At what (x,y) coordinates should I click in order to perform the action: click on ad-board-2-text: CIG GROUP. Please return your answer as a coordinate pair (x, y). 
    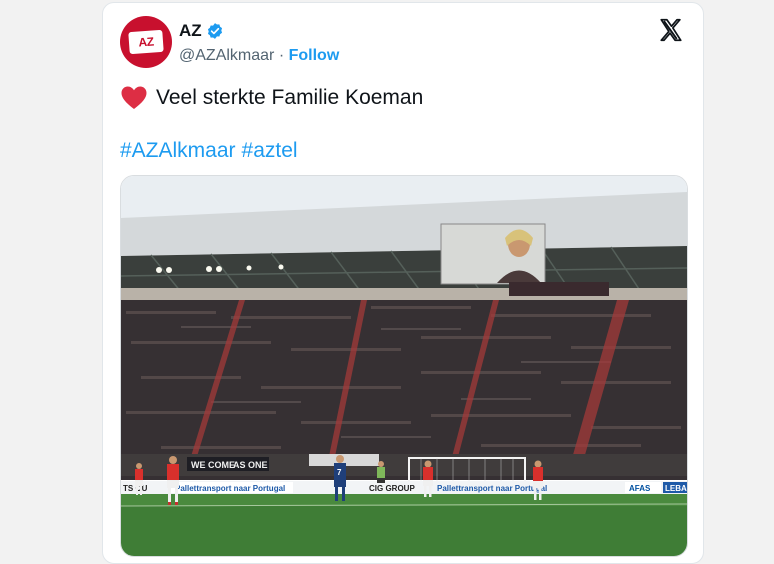
    Looking at the image, I should click on (392, 488).